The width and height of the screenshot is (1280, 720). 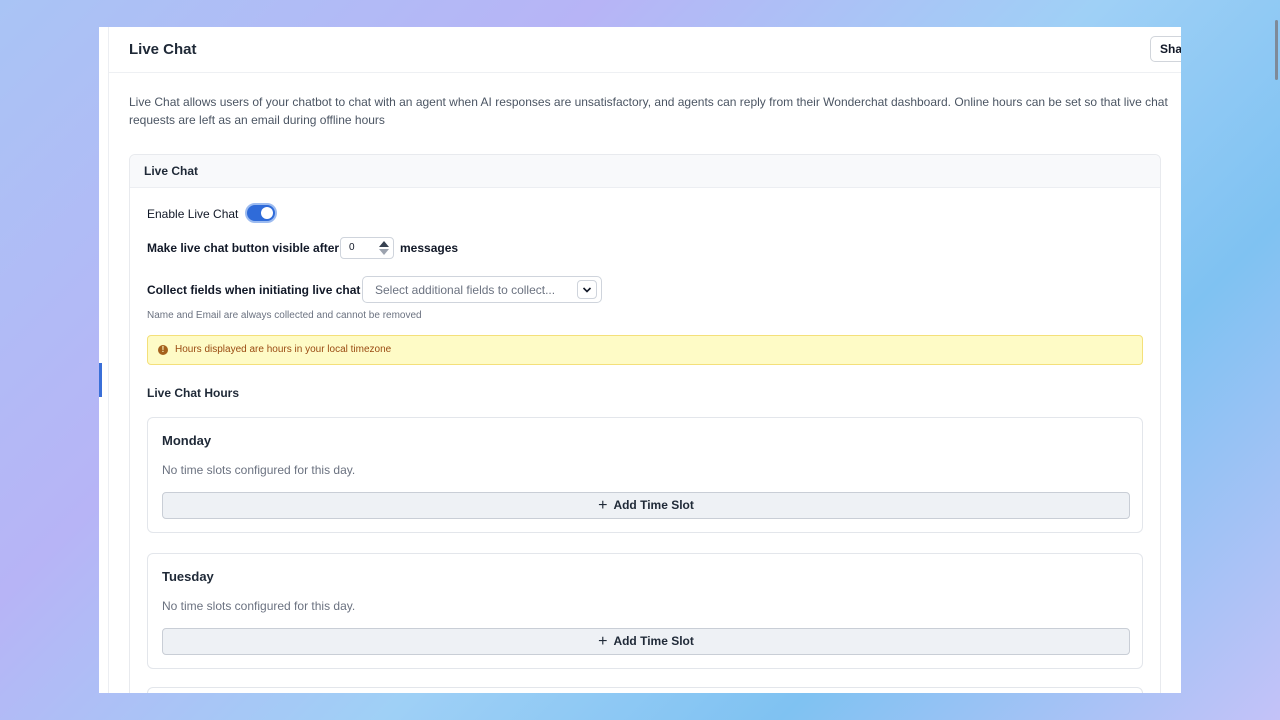 What do you see at coordinates (367, 248) in the screenshot?
I see `visible-after-stepper: 0` at bounding box center [367, 248].